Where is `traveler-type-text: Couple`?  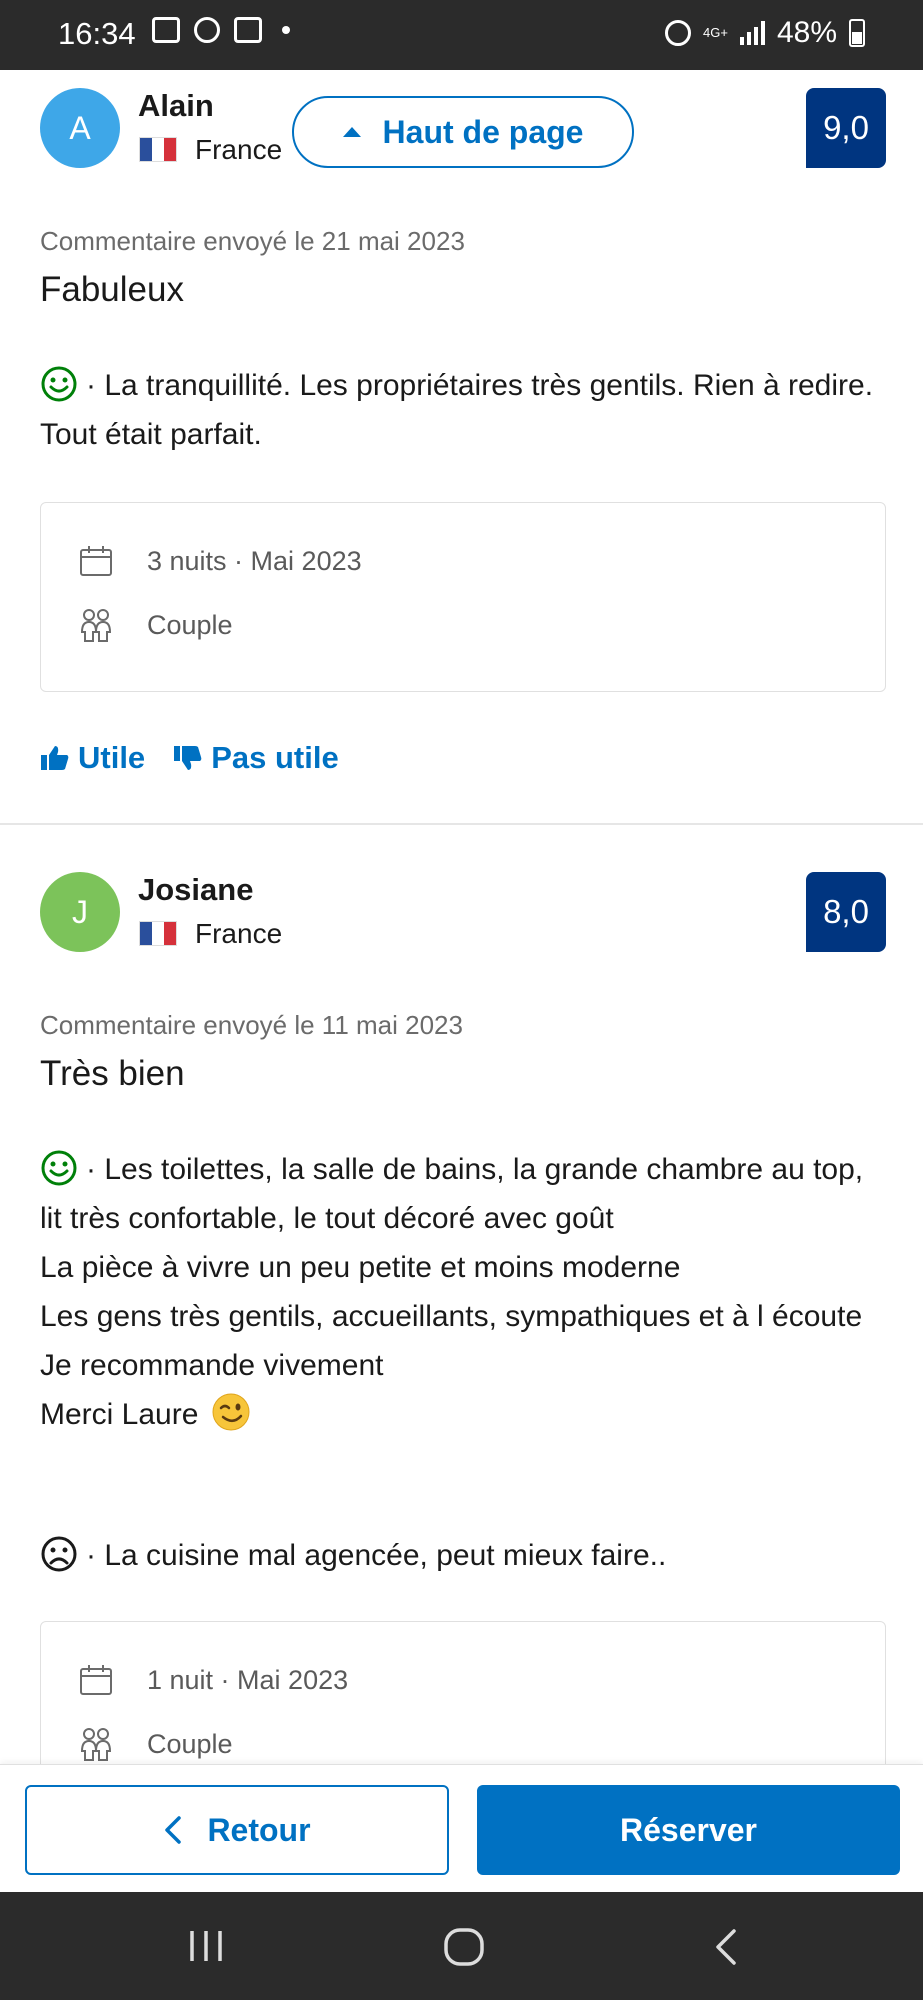
traveler-type-text: Couple is located at coordinates (190, 1743).